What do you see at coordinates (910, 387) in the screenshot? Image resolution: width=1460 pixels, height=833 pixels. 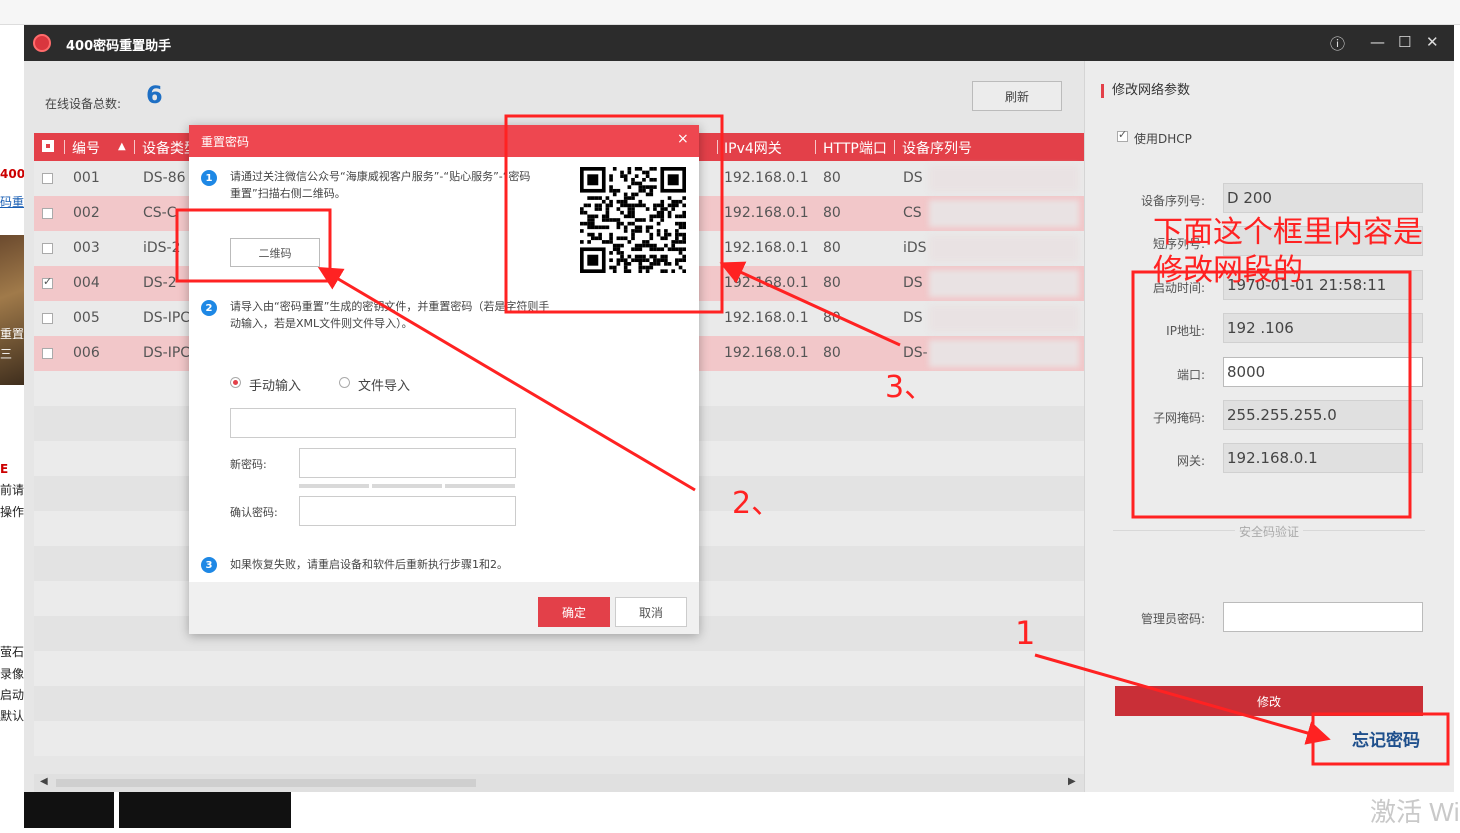 I see `annotation-label-3: 3、` at bounding box center [910, 387].